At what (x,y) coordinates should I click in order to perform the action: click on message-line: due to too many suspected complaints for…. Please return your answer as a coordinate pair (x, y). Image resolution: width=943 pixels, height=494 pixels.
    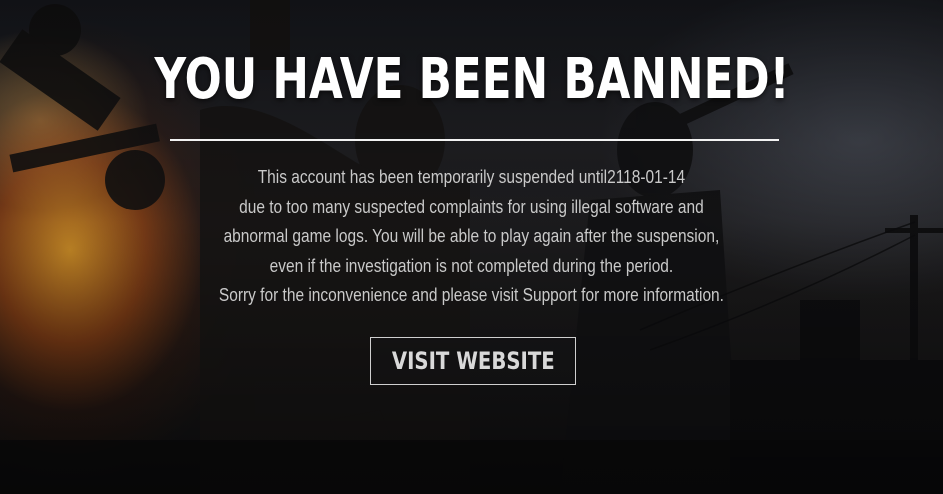
    Looking at the image, I should click on (471, 206).